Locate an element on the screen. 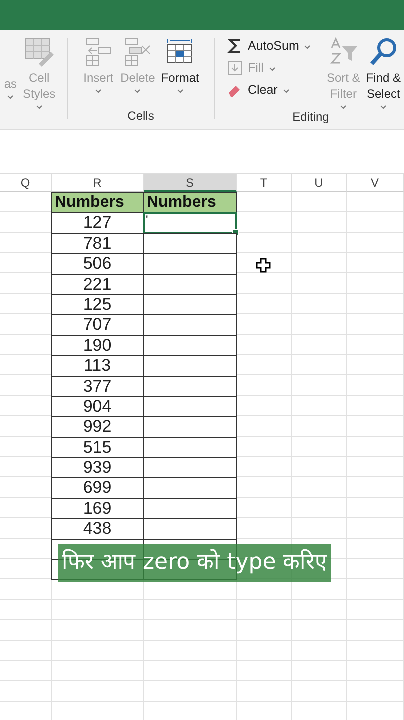 The height and width of the screenshot is (720, 404). table-cell: 221 is located at coordinates (97, 284).